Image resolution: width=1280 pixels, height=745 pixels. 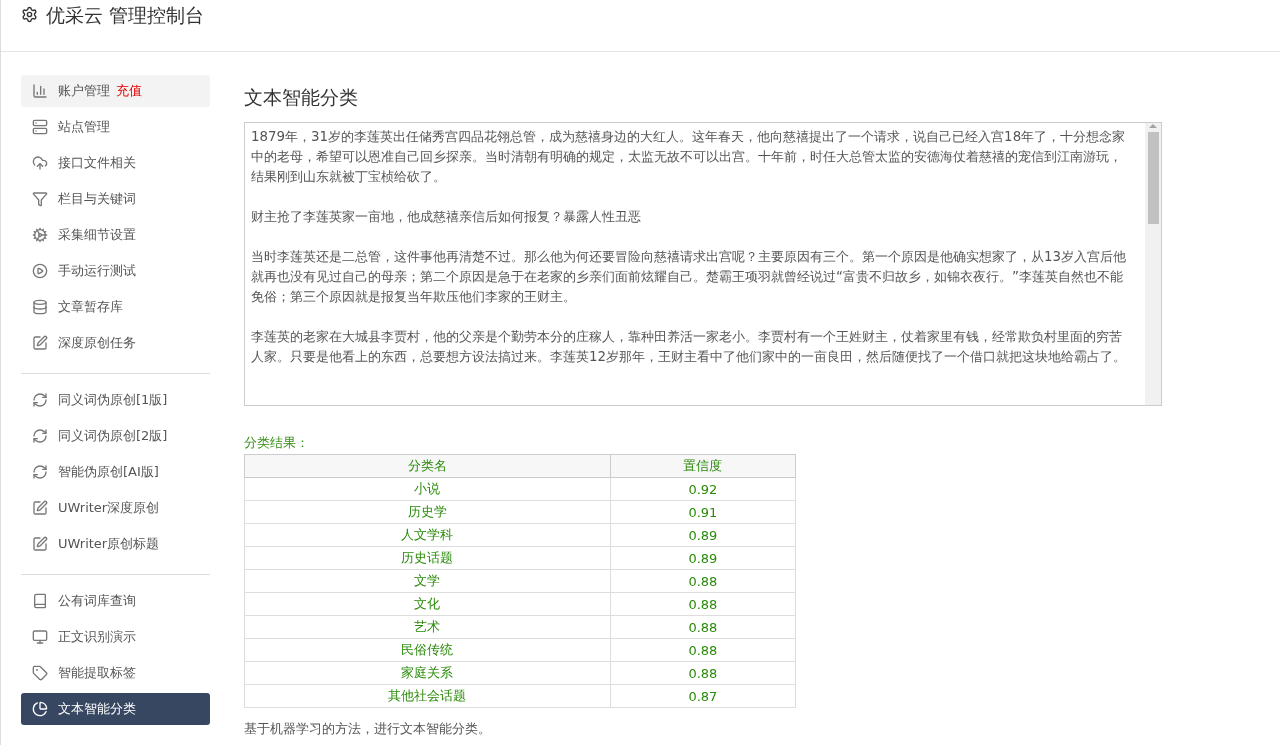 What do you see at coordinates (703, 696) in the screenshot?
I see `table-cell: 0.87` at bounding box center [703, 696].